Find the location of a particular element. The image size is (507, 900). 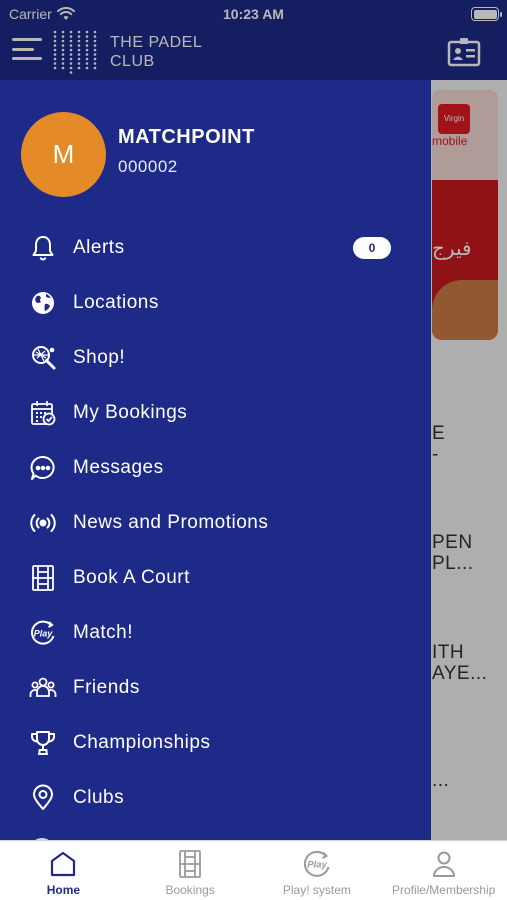

tab-bookings: Bookings is located at coordinates (190, 870).